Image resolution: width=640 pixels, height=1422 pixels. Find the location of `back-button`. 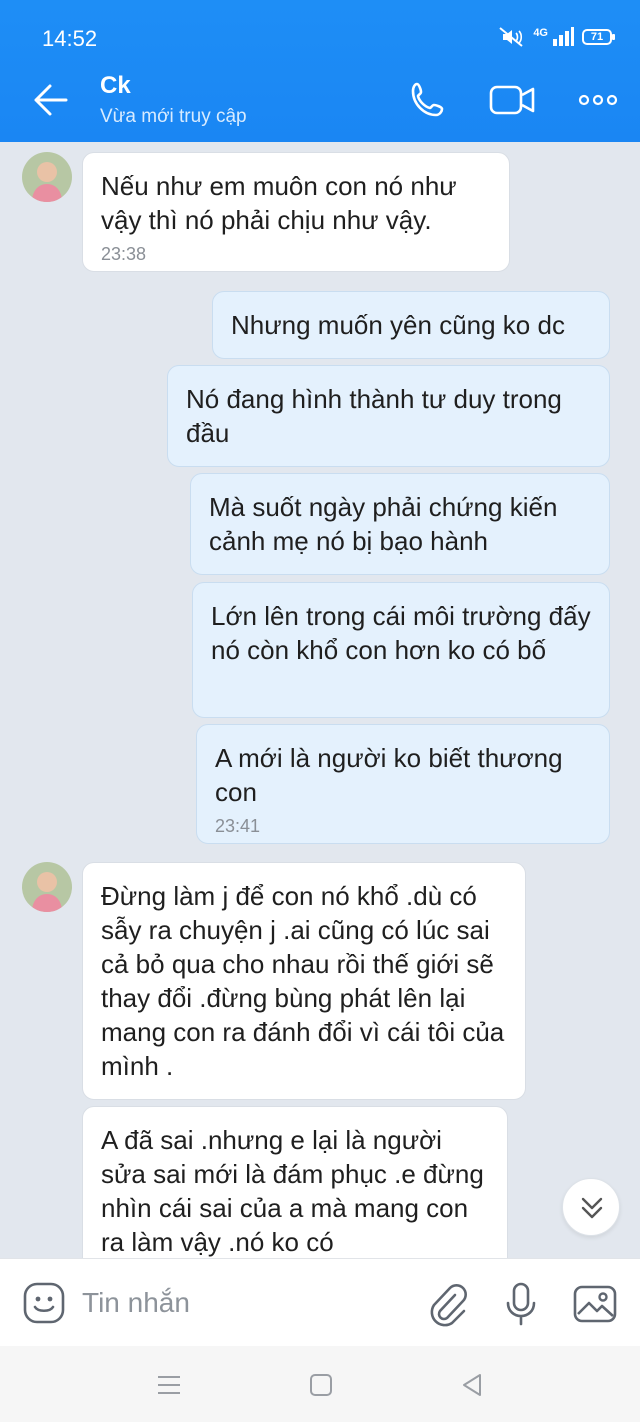

back-button is located at coordinates (50, 100).